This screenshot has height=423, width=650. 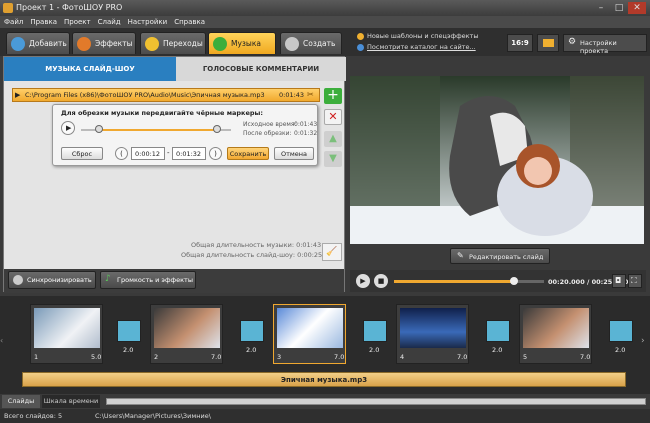 I want to click on stop-button: ■, so click(x=381, y=281).